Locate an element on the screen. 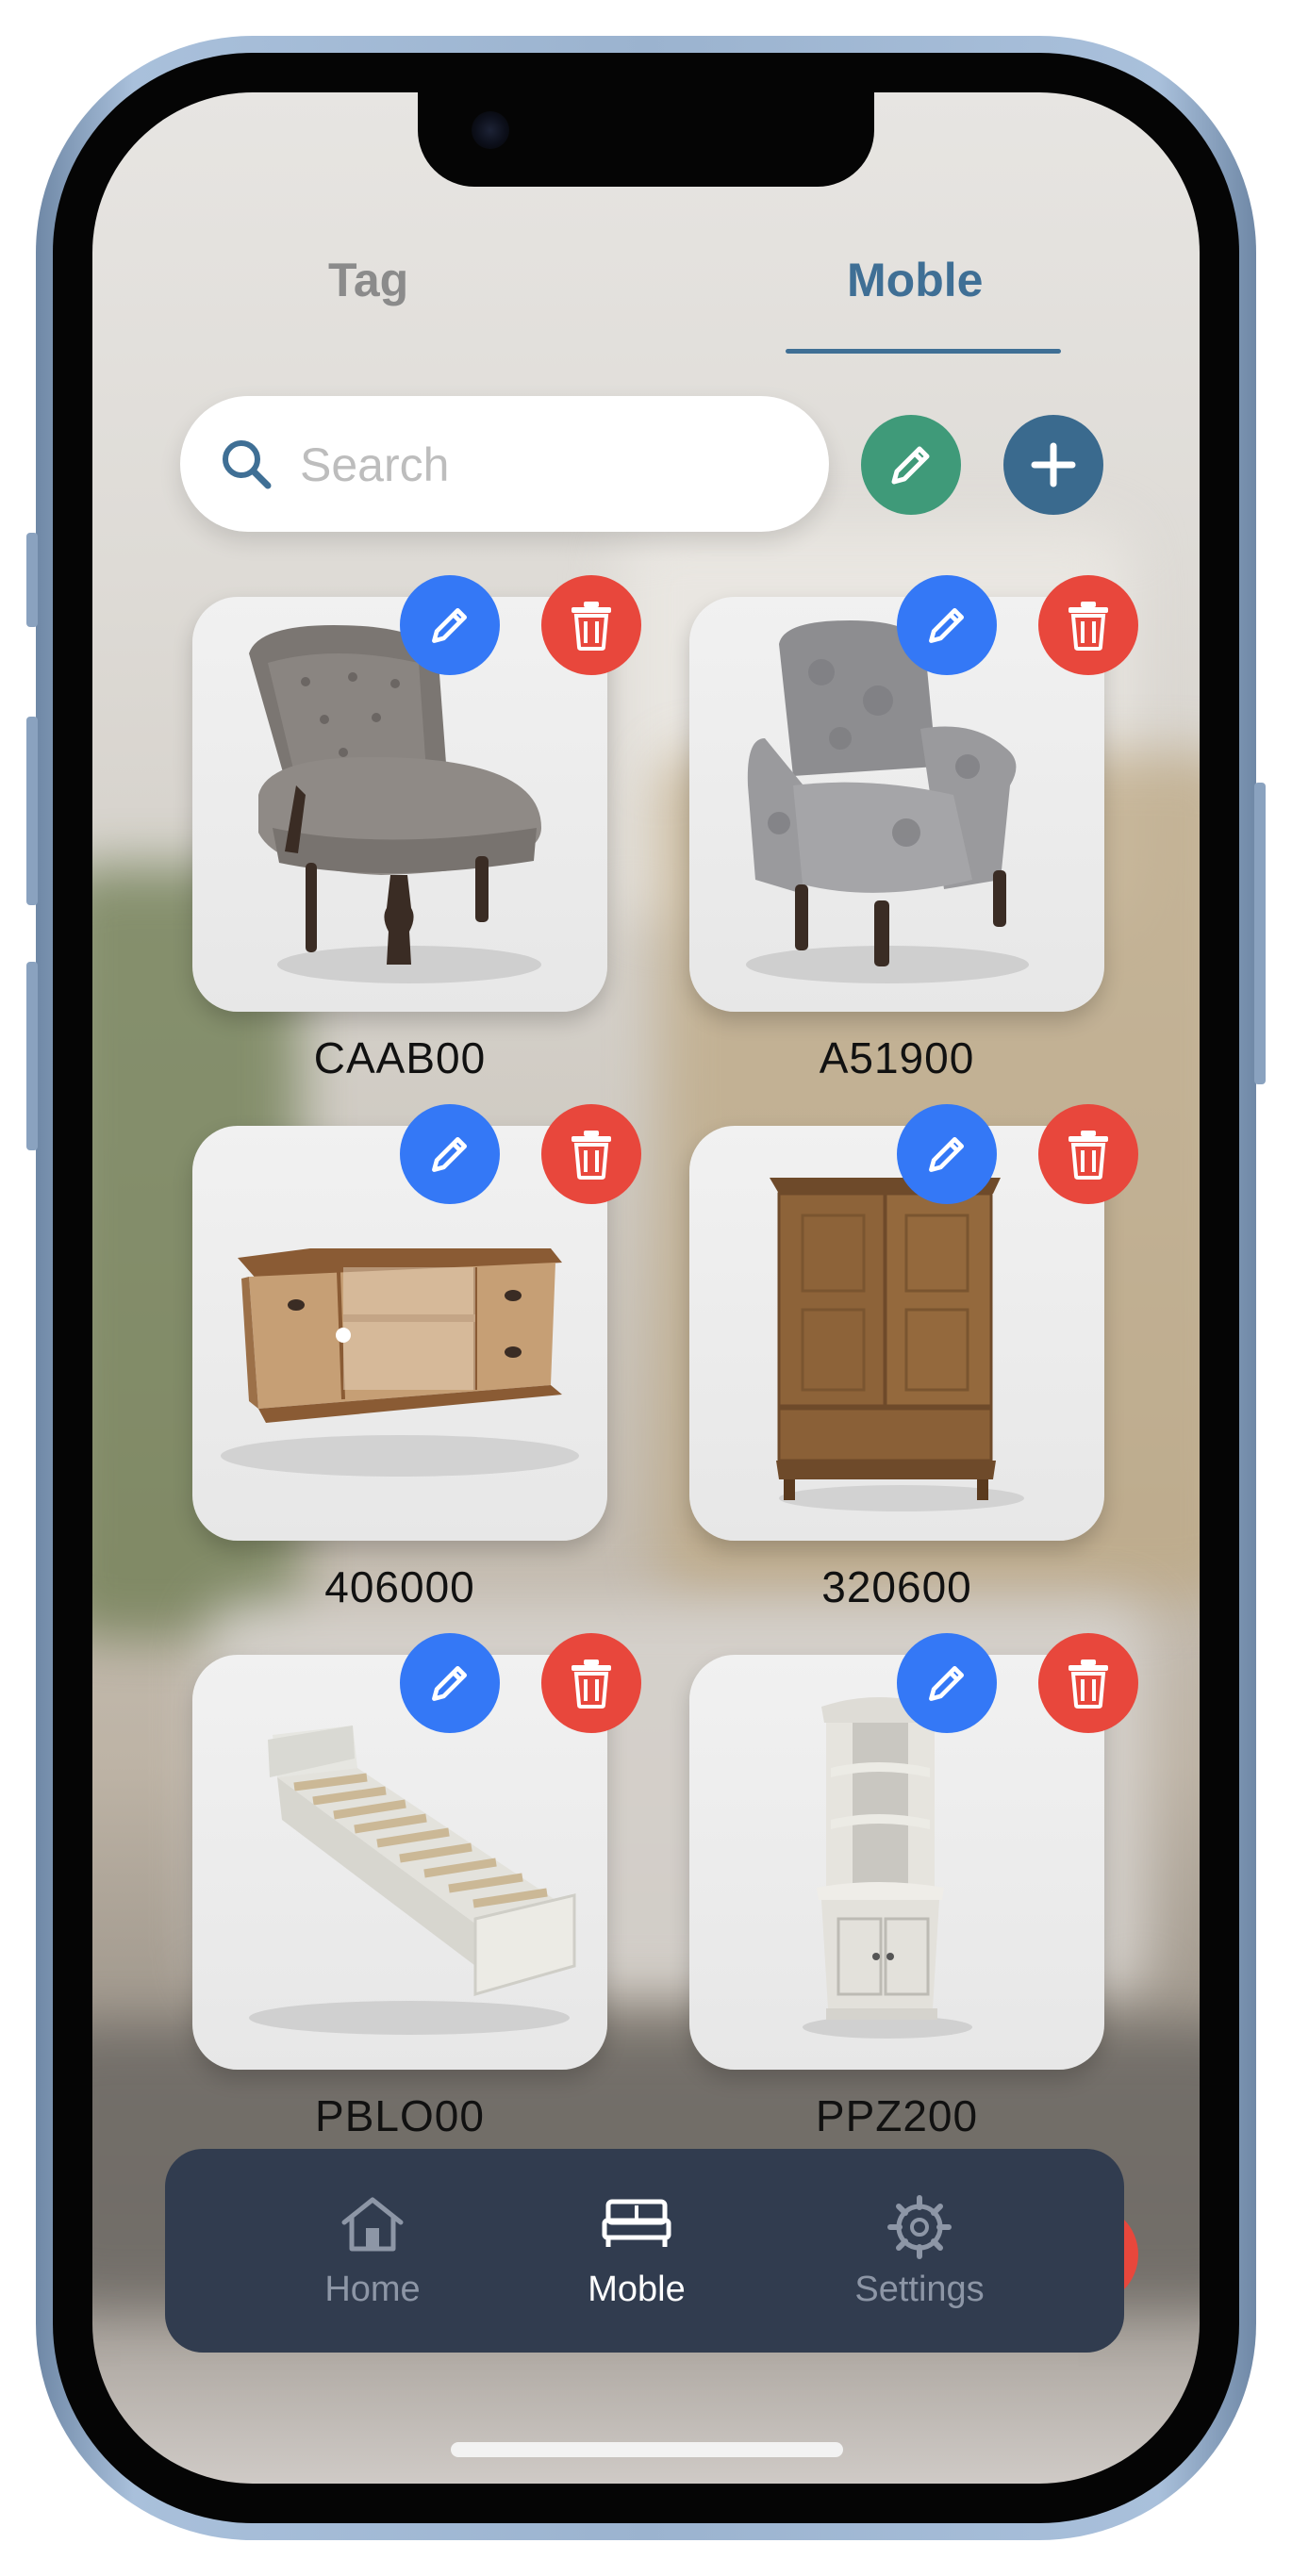  edit-item-pblo00-button is located at coordinates (450, 1683).